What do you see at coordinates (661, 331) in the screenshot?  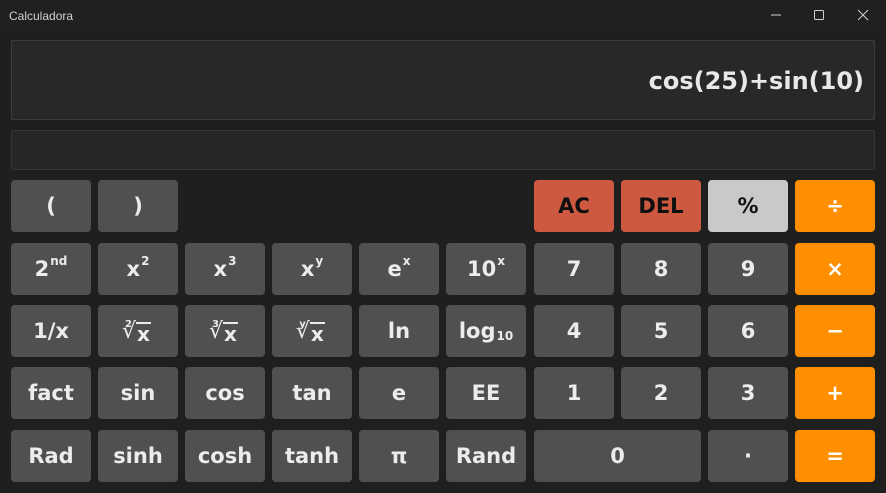 I see `digit-5-button: 5` at bounding box center [661, 331].